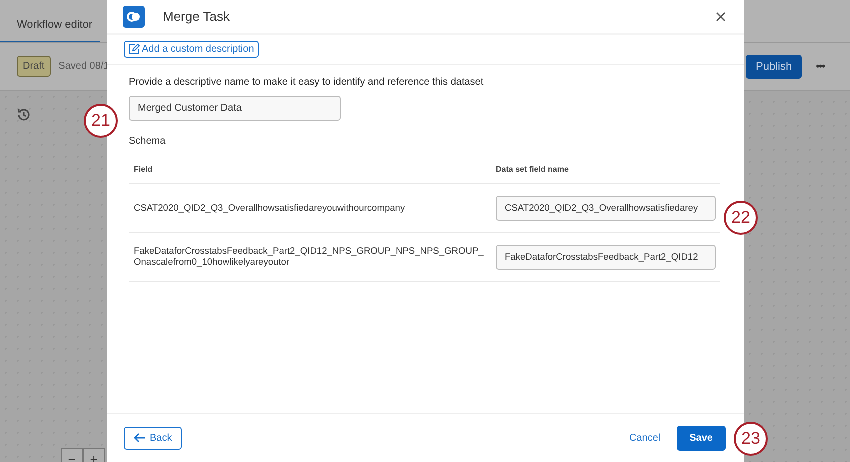 The height and width of the screenshot is (462, 850). What do you see at coordinates (153, 438) in the screenshot?
I see `back-button: Back` at bounding box center [153, 438].